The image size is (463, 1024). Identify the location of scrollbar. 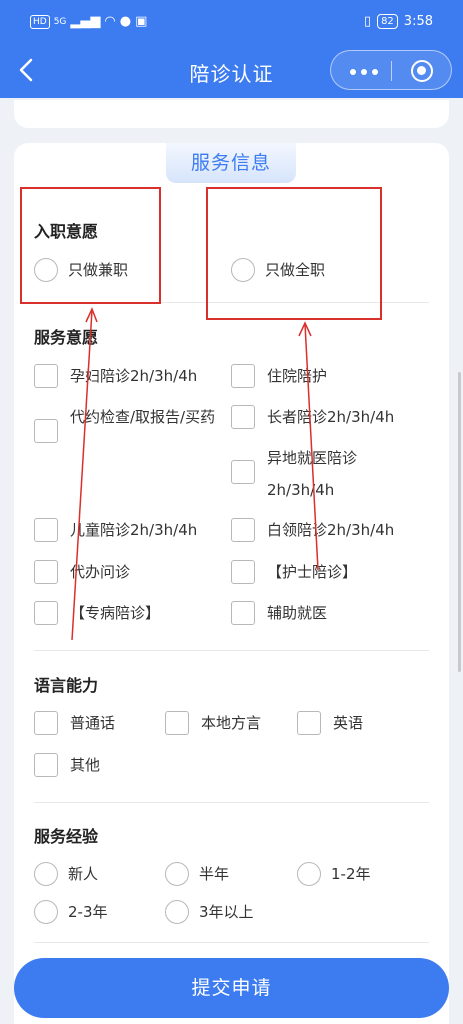
(459, 522).